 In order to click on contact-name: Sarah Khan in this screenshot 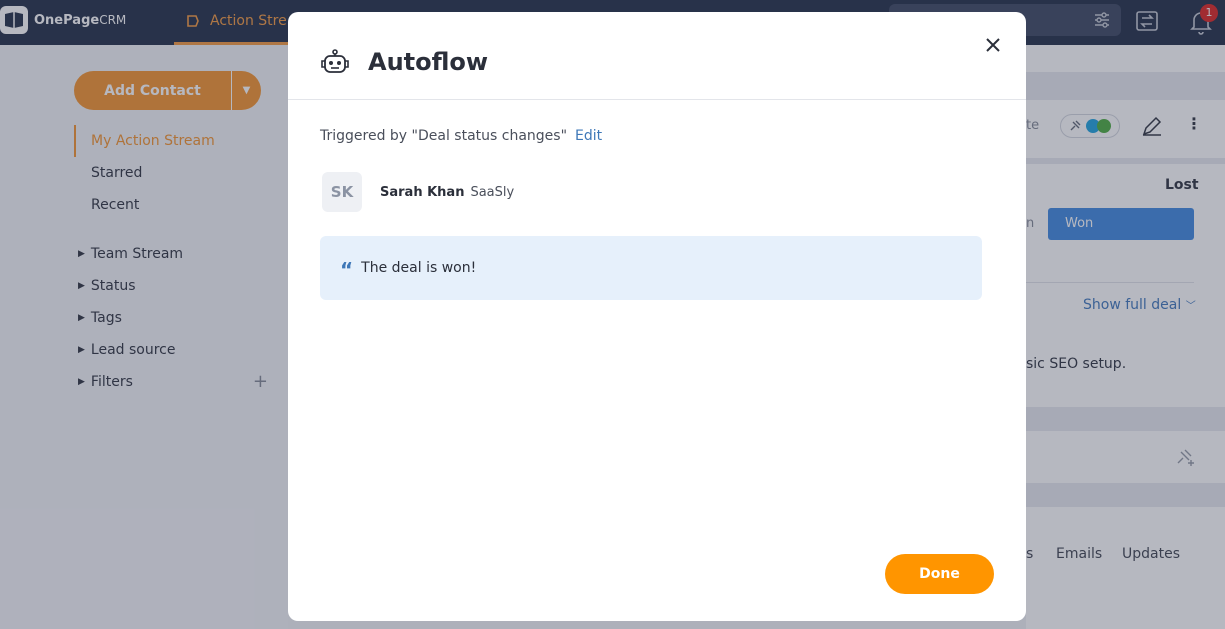, I will do `click(422, 192)`.